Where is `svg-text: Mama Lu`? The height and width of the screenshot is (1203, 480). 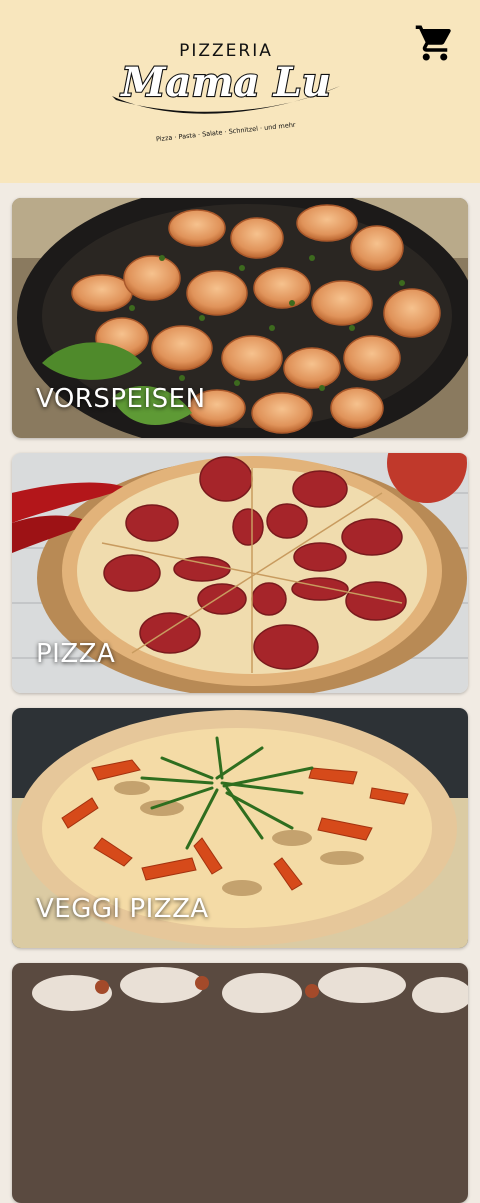 svg-text: Mama Lu is located at coordinates (225, 82).